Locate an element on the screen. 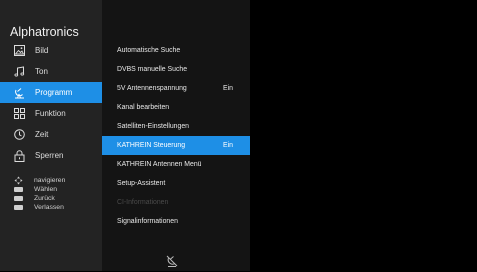 This screenshot has width=477, height=272. grid-icon is located at coordinates (19, 114).